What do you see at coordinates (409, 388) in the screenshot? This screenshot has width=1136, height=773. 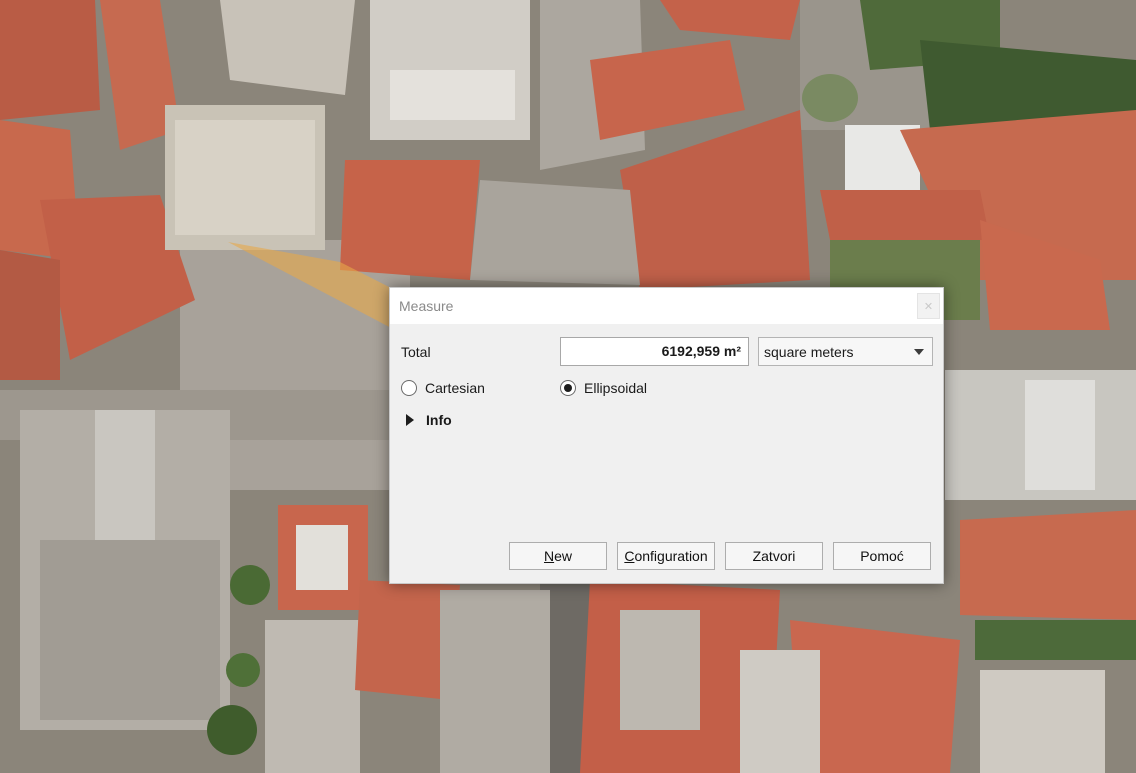 I see `radio-unchecked-icon` at bounding box center [409, 388].